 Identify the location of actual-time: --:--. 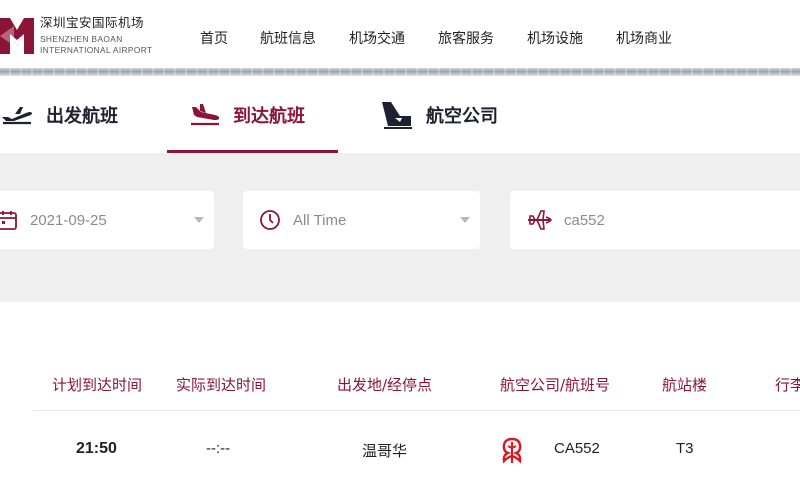
(218, 448).